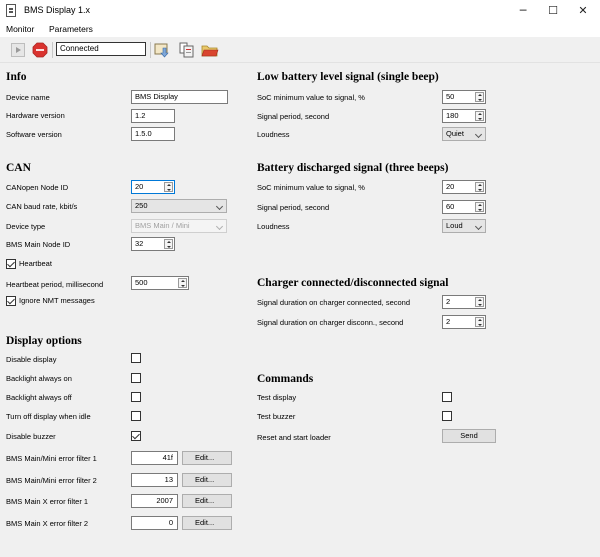 This screenshot has height=557, width=600. What do you see at coordinates (179, 97) in the screenshot?
I see `device-name-field: BMS Display` at bounding box center [179, 97].